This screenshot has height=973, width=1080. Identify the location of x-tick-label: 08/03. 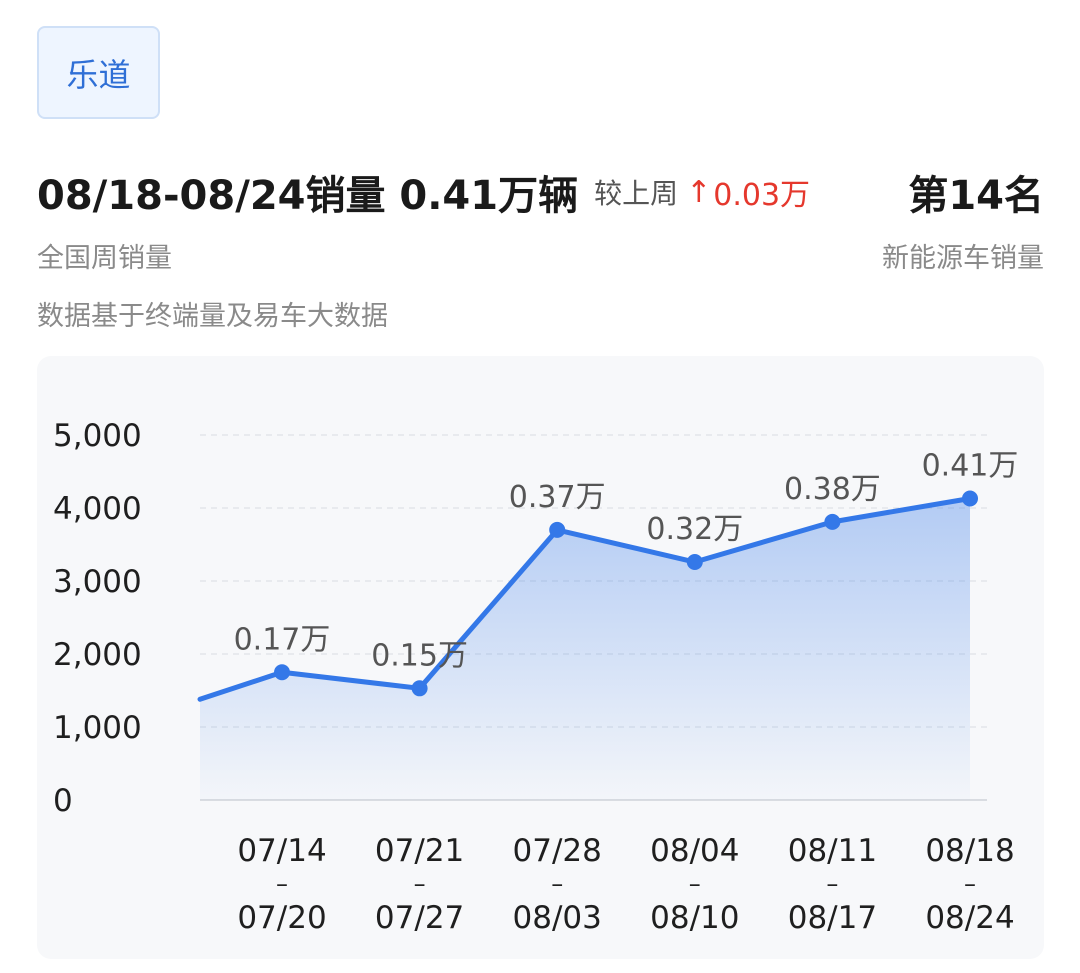
(557, 918).